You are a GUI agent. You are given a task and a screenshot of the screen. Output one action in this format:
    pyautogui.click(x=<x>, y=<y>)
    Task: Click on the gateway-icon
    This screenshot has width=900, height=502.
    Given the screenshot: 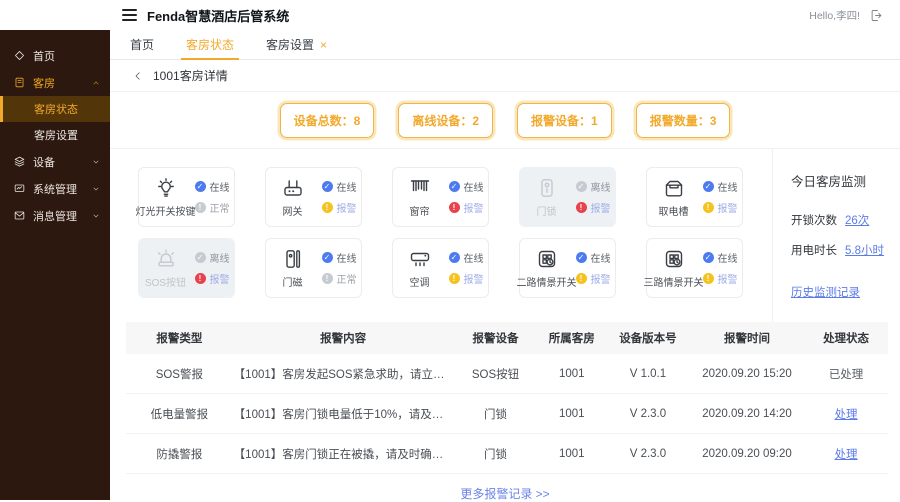 What is the action you would take?
    pyautogui.click(x=293, y=188)
    